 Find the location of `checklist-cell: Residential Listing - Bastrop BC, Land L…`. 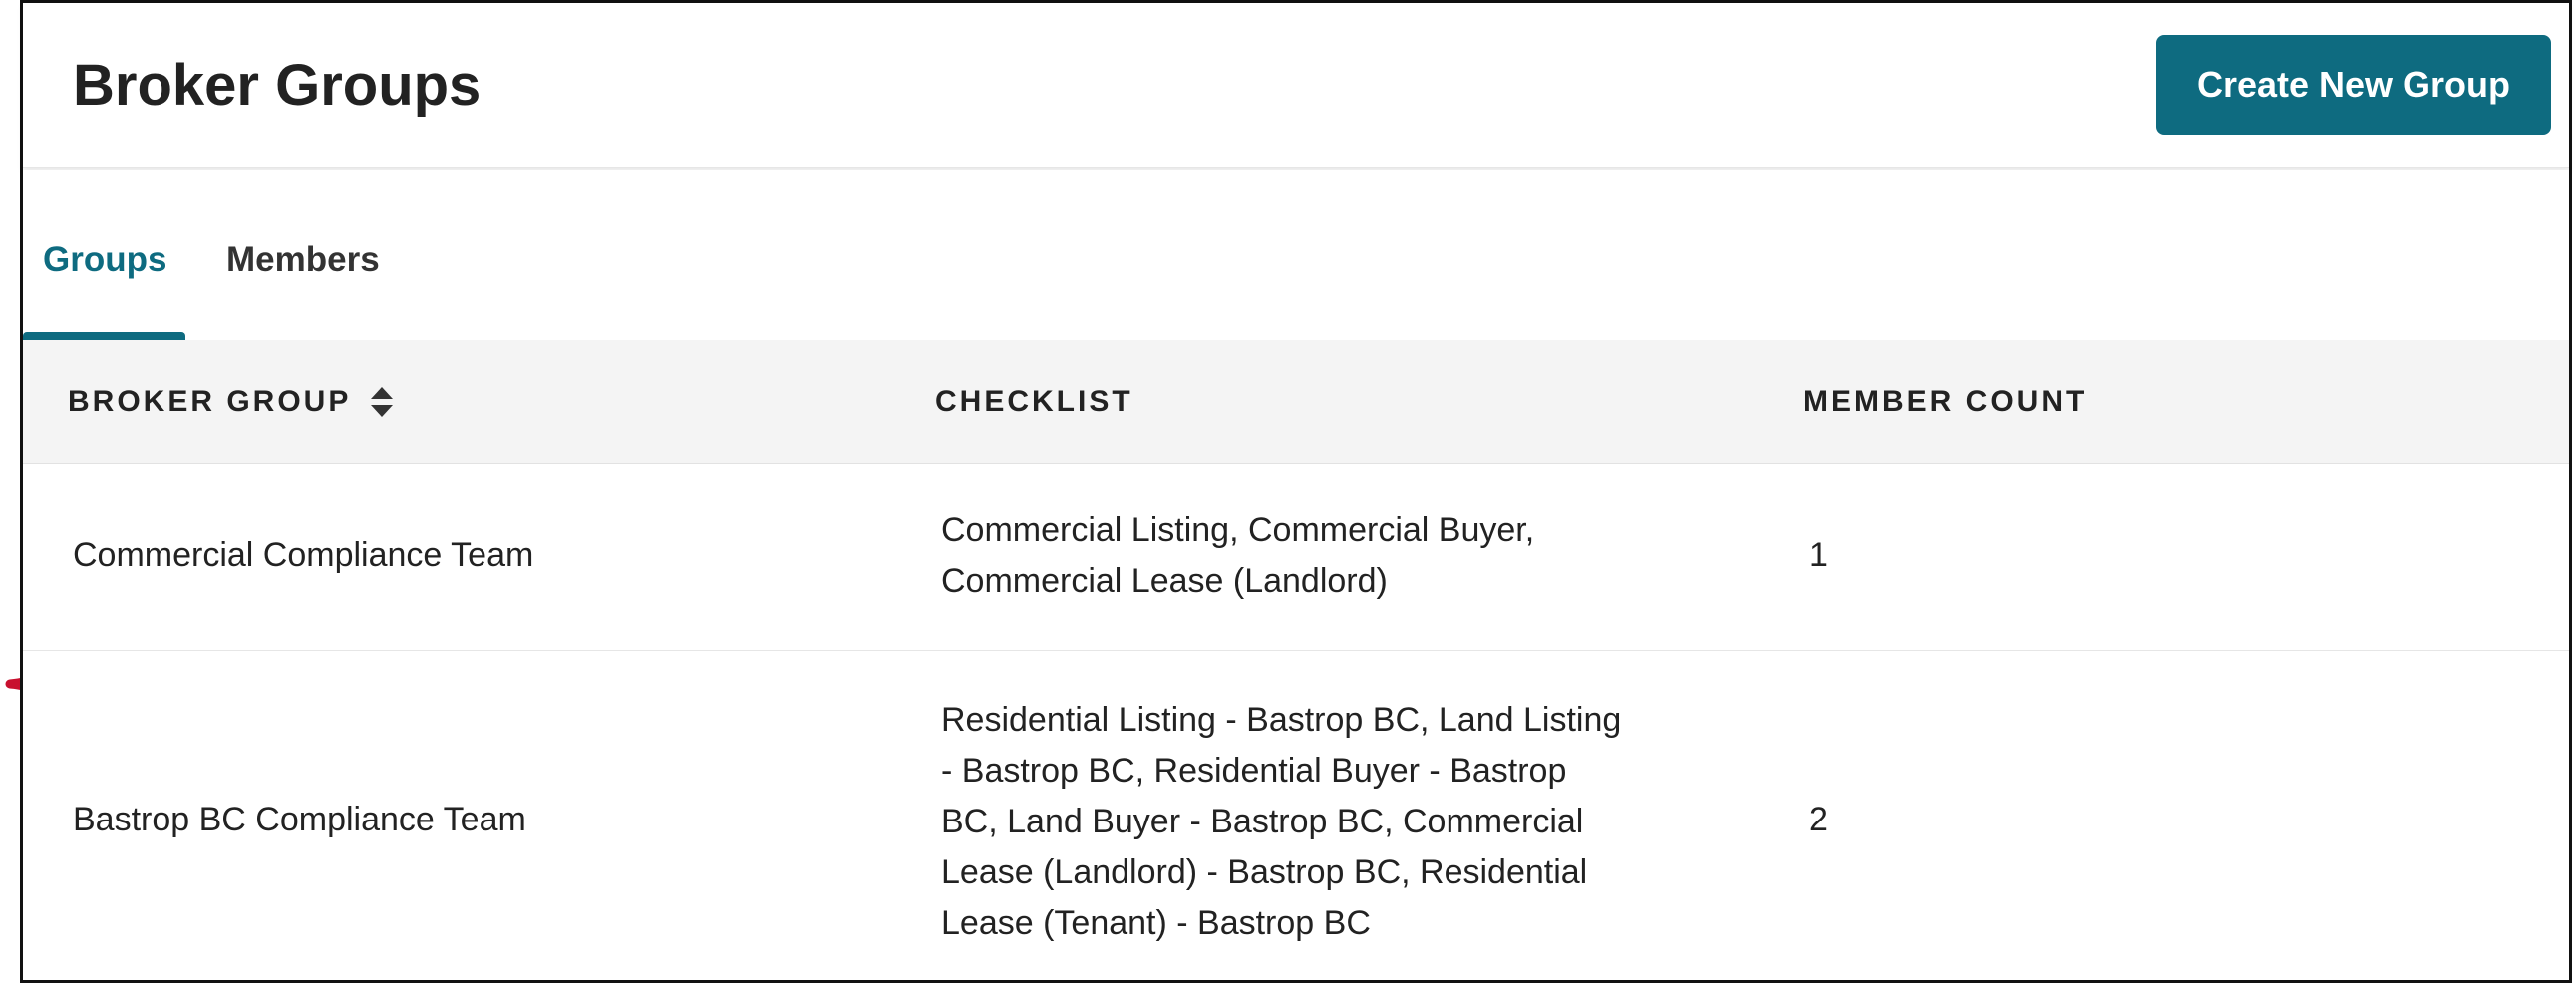

checklist-cell: Residential Listing - Bastrop BC, Land L… is located at coordinates (1320, 822).